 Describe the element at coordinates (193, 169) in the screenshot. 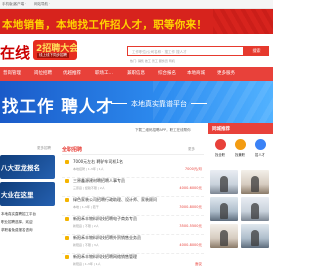

I see `job-salary: 7000元/月` at that location.